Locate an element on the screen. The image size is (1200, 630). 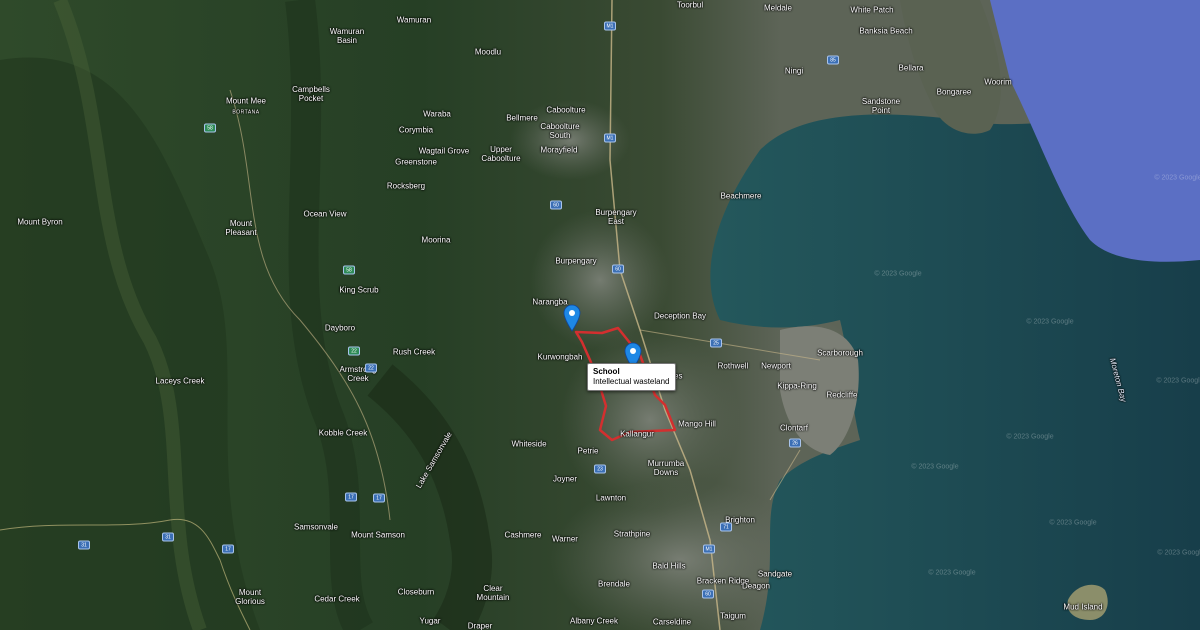
place-label-sandgate: Sandgate is located at coordinates (775, 574).